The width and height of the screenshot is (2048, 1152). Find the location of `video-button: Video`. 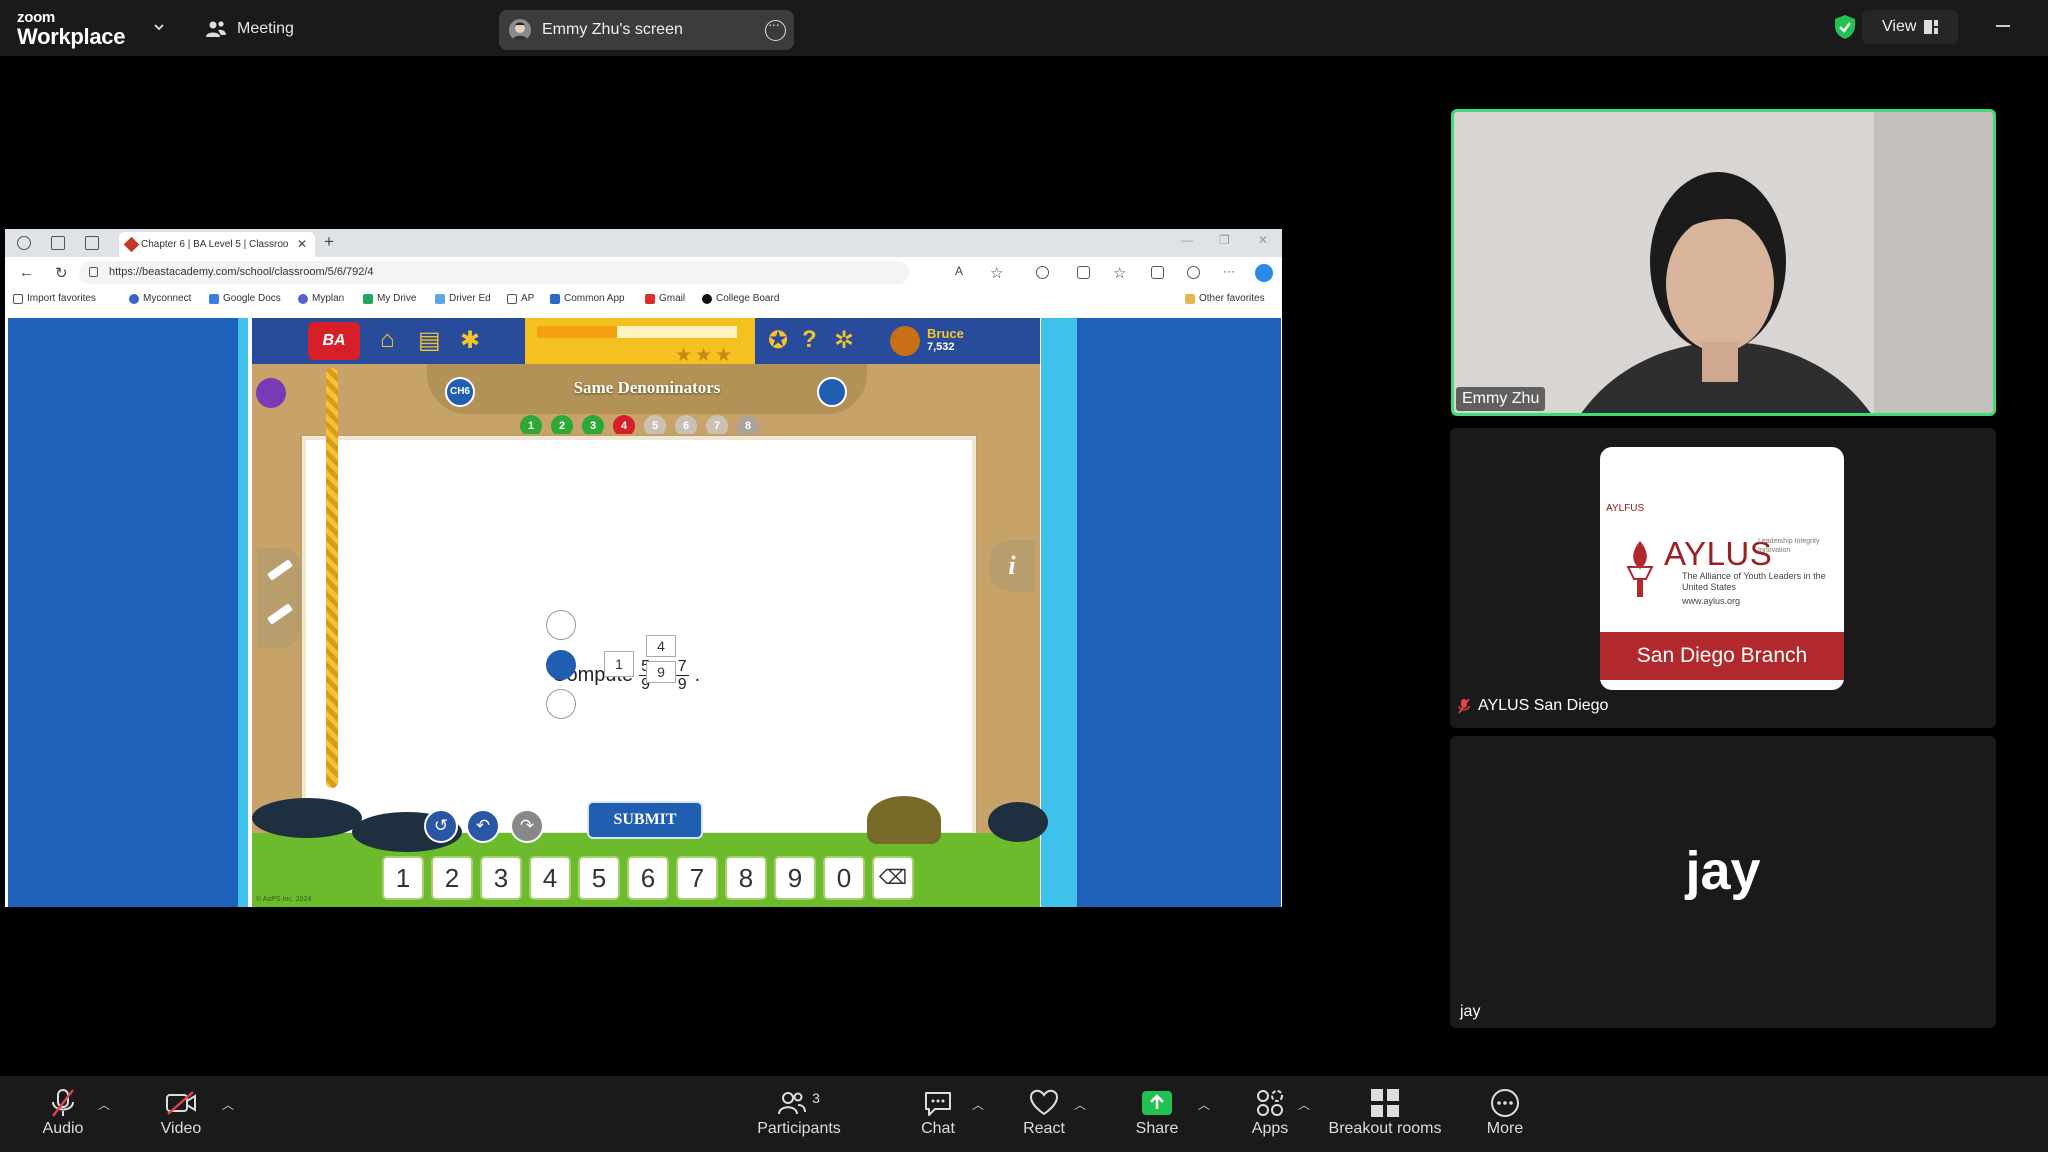

video-button: Video is located at coordinates (181, 1116).